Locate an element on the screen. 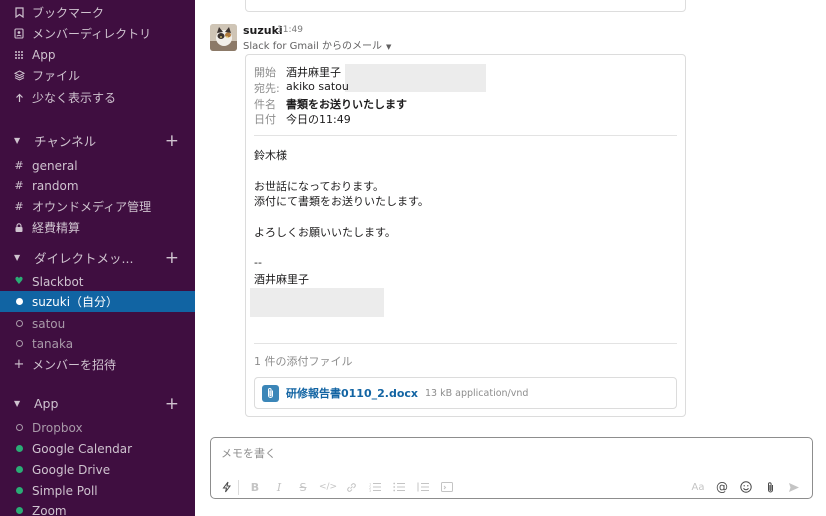  sidebar-item-dm-tanaka: tanaka is located at coordinates (97, 343).